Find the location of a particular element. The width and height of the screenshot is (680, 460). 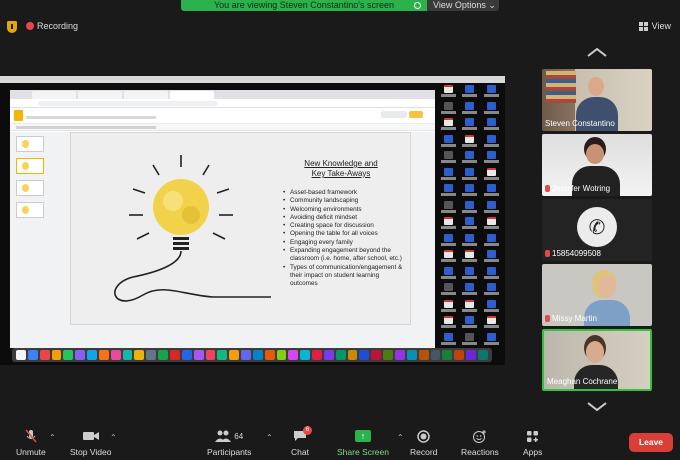

reactions-button: Reactions is located at coordinates (480, 443).